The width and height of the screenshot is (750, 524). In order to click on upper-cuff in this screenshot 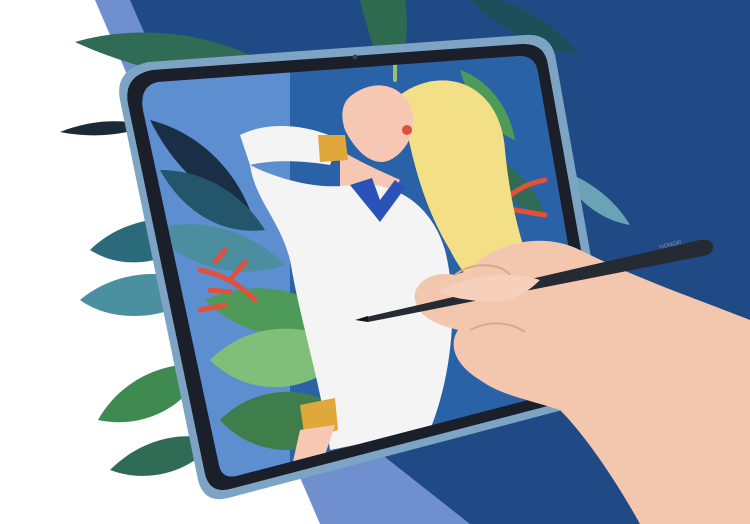, I will do `click(333, 148)`.